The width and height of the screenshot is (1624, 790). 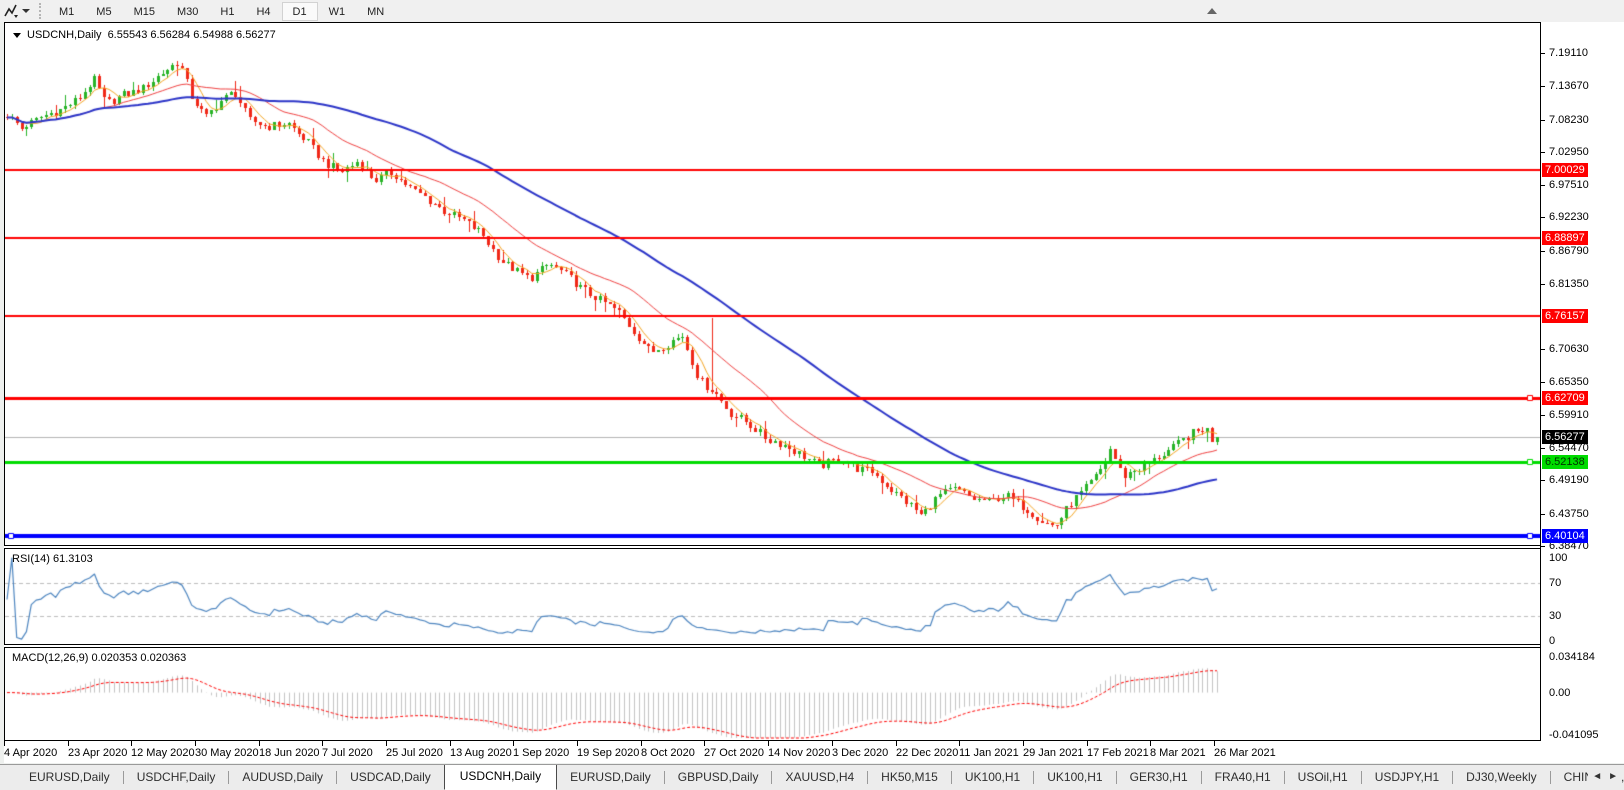 I want to click on macd-scale-label: 0.034184, so click(x=1572, y=657).